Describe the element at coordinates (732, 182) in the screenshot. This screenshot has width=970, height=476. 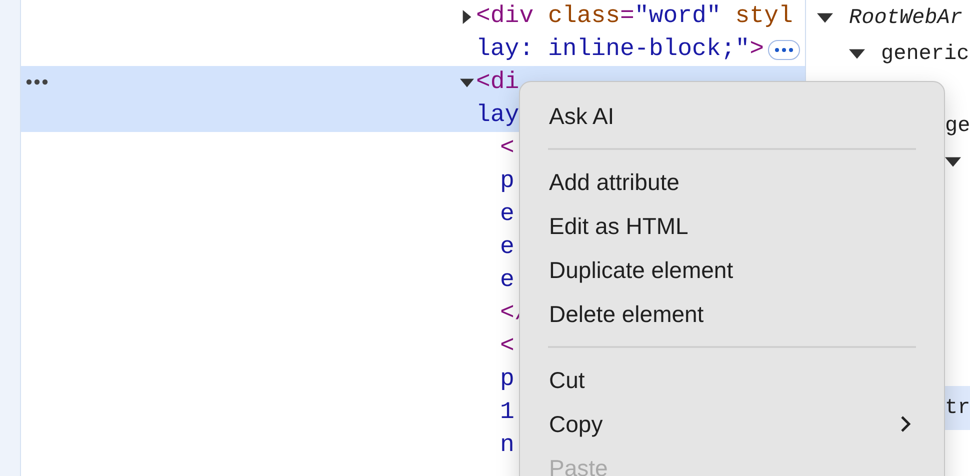
I see `menu-item: Add attribute` at that location.